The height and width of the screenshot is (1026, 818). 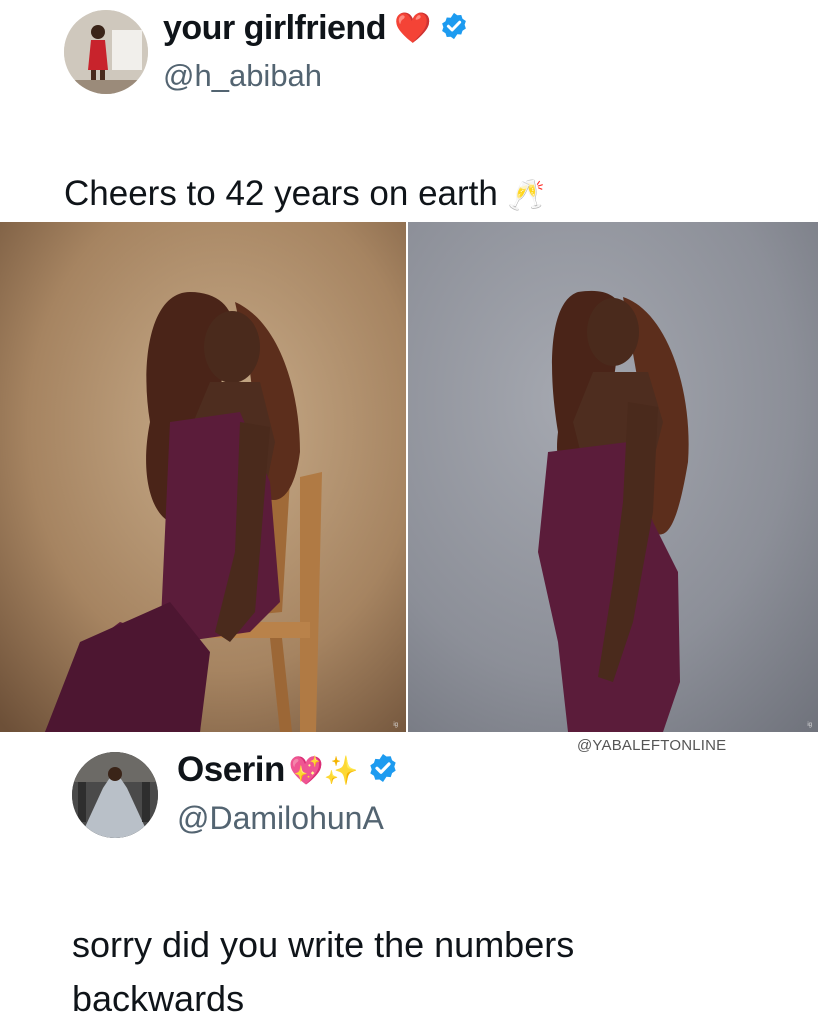 What do you see at coordinates (652, 745) in the screenshot?
I see `watermark-text: @YABALEFTONLINE` at bounding box center [652, 745].